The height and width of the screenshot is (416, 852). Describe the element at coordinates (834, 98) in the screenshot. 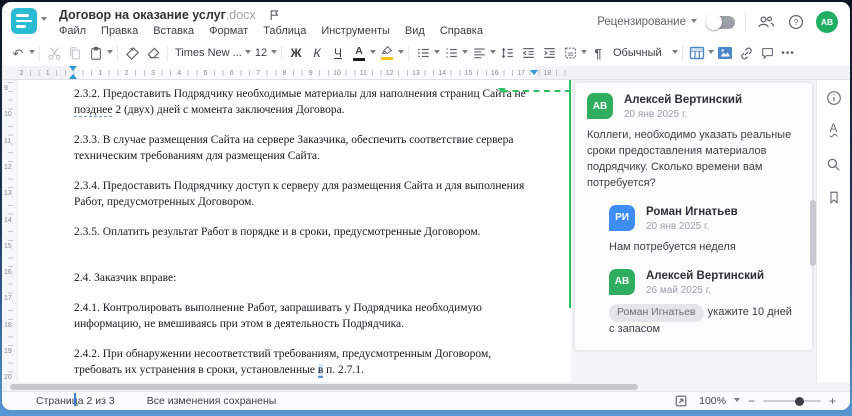

I see `document-info-icon` at that location.